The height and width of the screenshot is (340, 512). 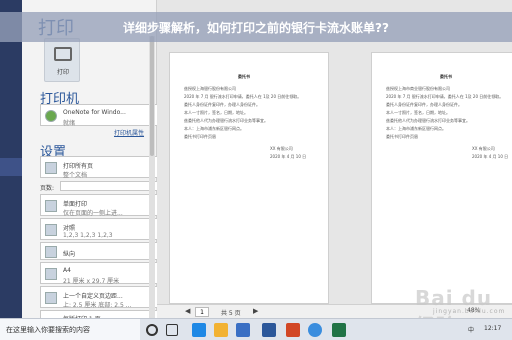 I want to click on pages-input, so click(x=110, y=186).